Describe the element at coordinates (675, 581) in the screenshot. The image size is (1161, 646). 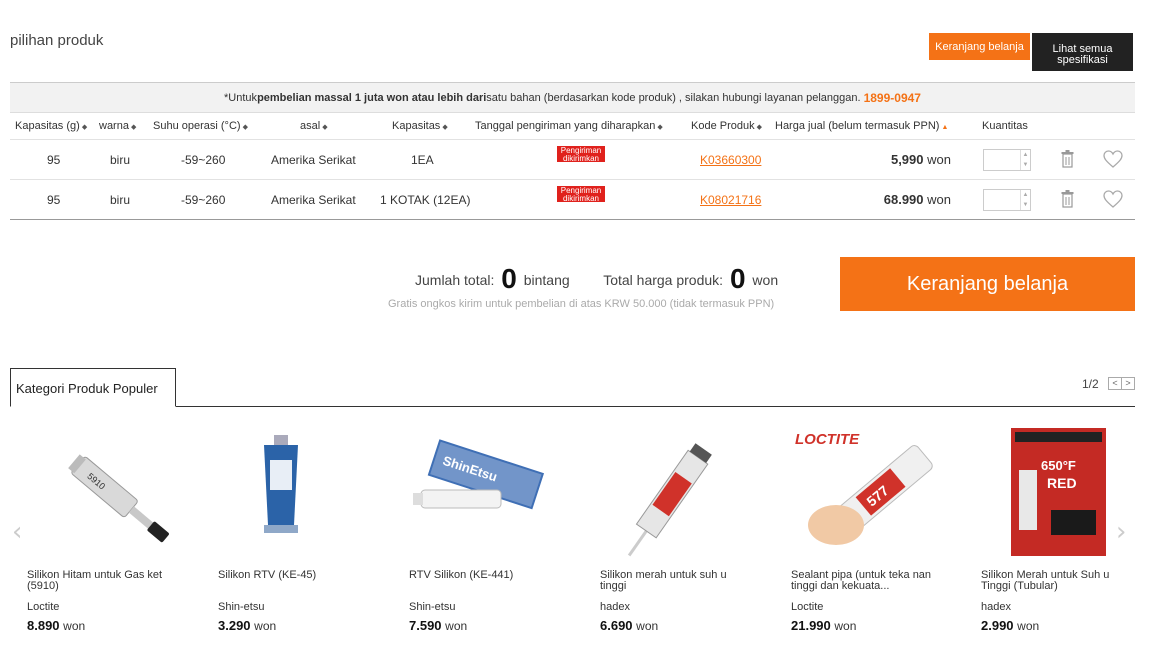
I see `product-name: Silikon merah untuk suh u tinggi` at that location.